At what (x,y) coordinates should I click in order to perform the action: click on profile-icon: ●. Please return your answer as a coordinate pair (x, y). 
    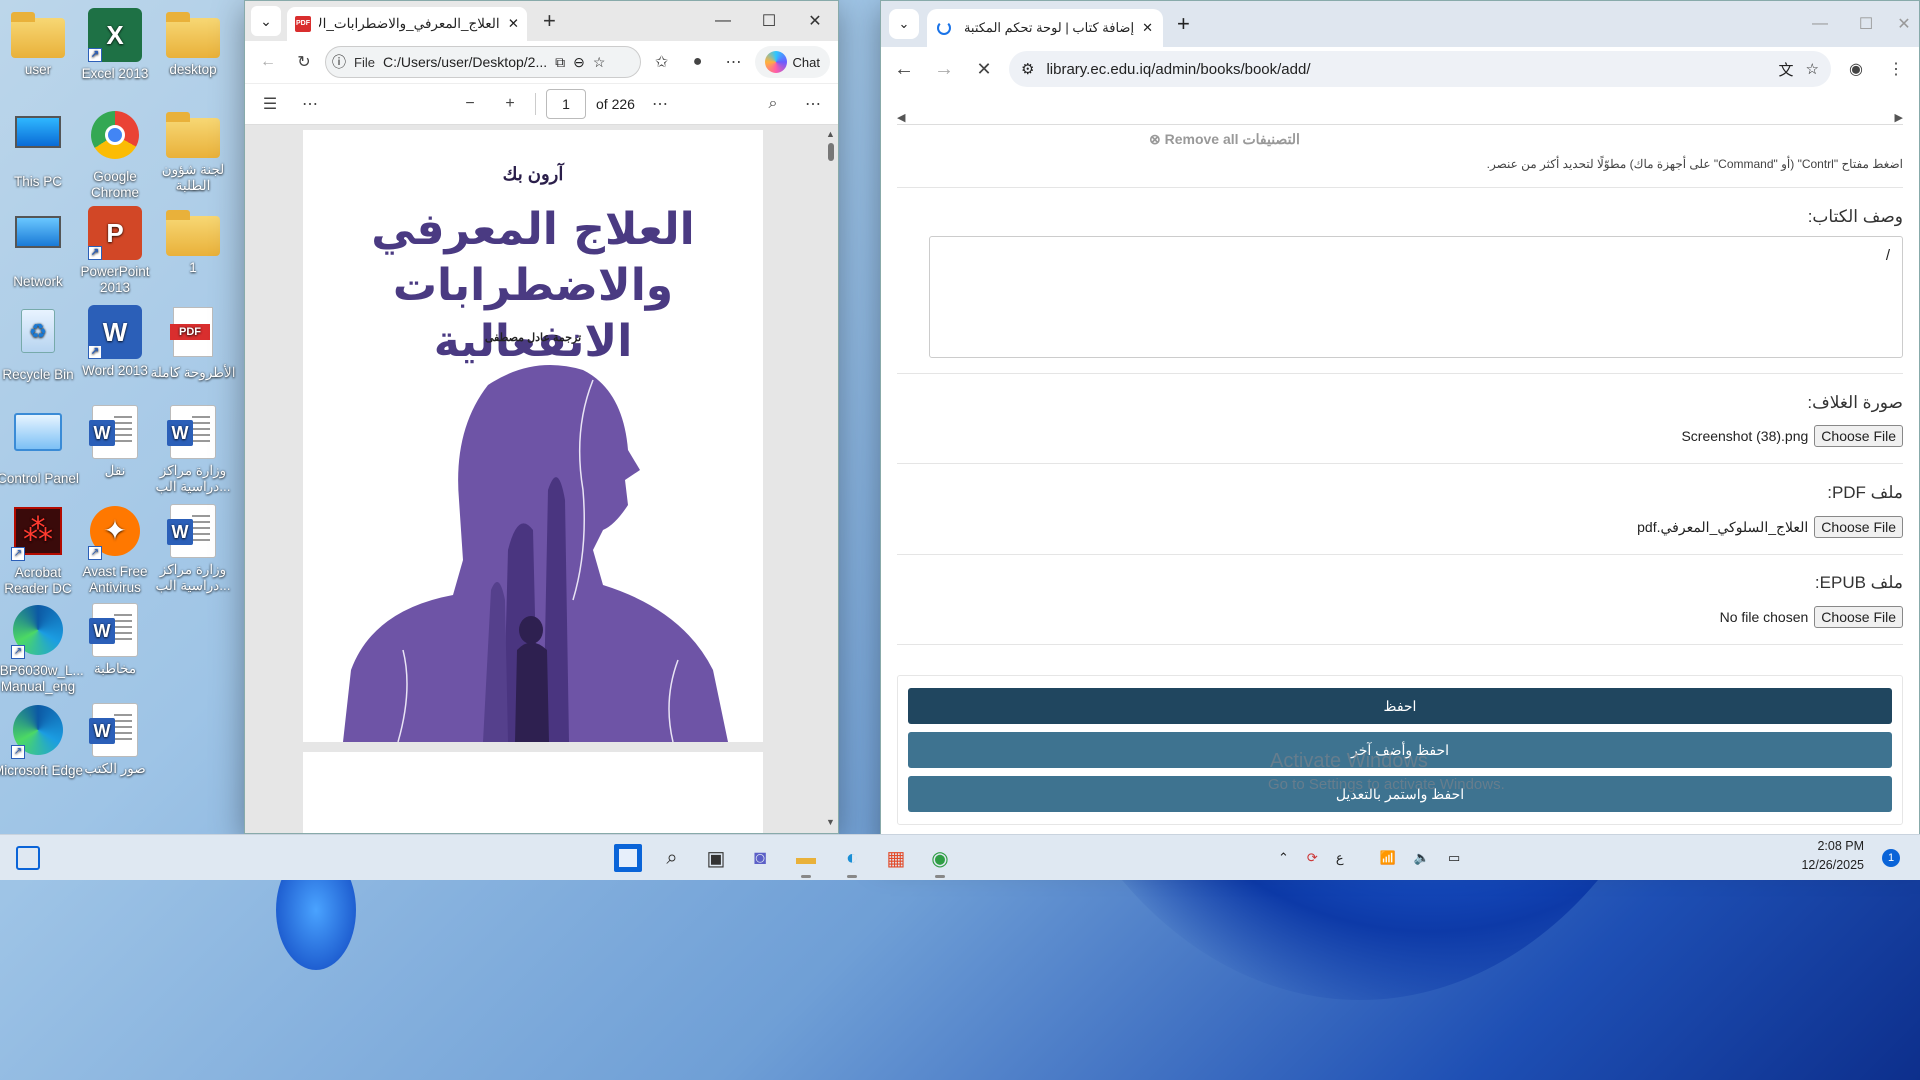
    Looking at the image, I should click on (698, 62).